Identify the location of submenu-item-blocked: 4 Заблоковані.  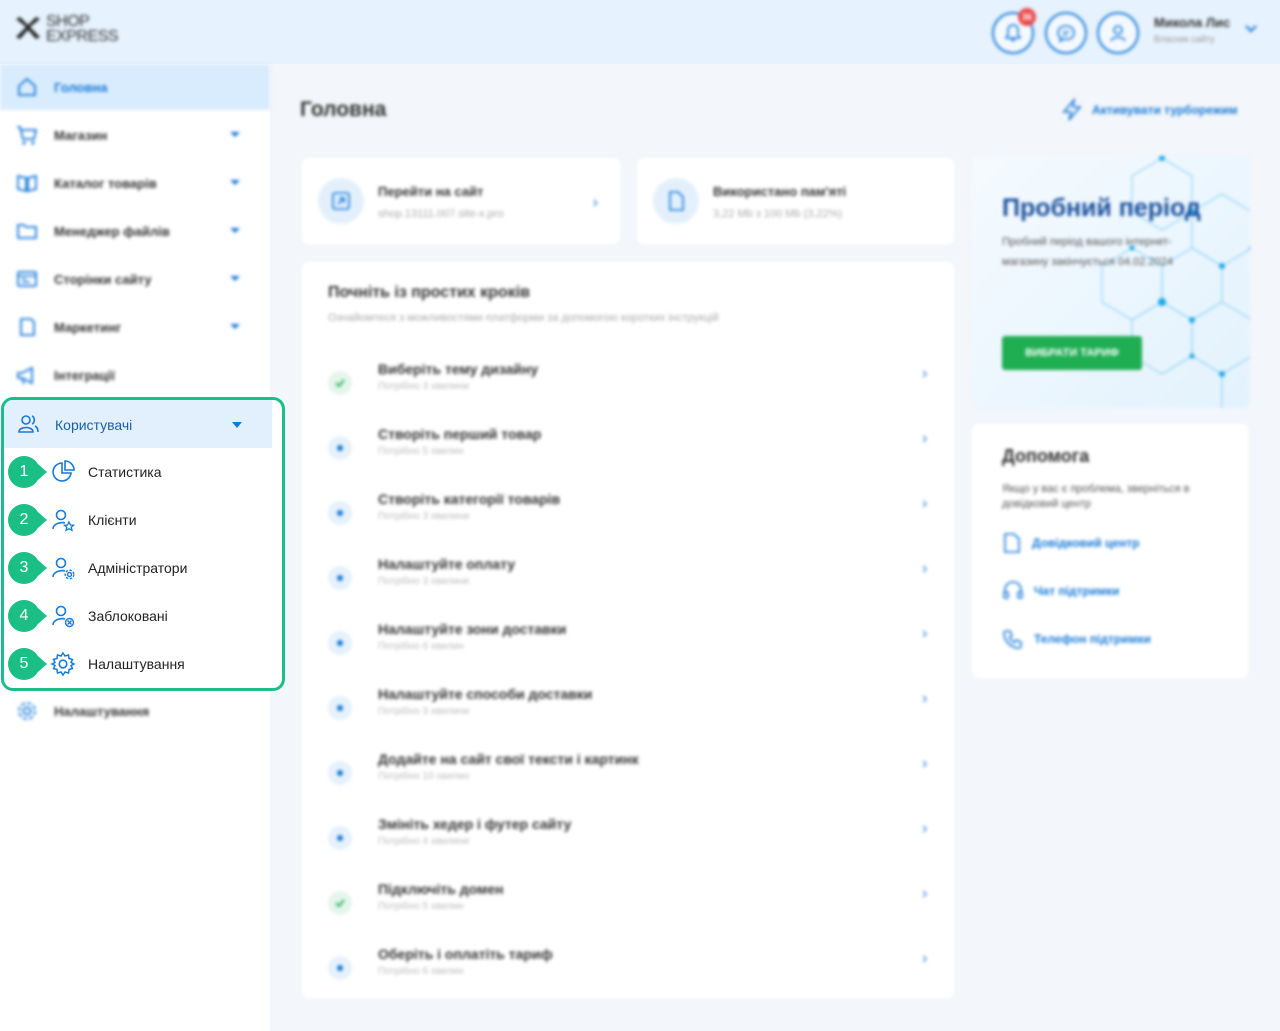
(138, 616).